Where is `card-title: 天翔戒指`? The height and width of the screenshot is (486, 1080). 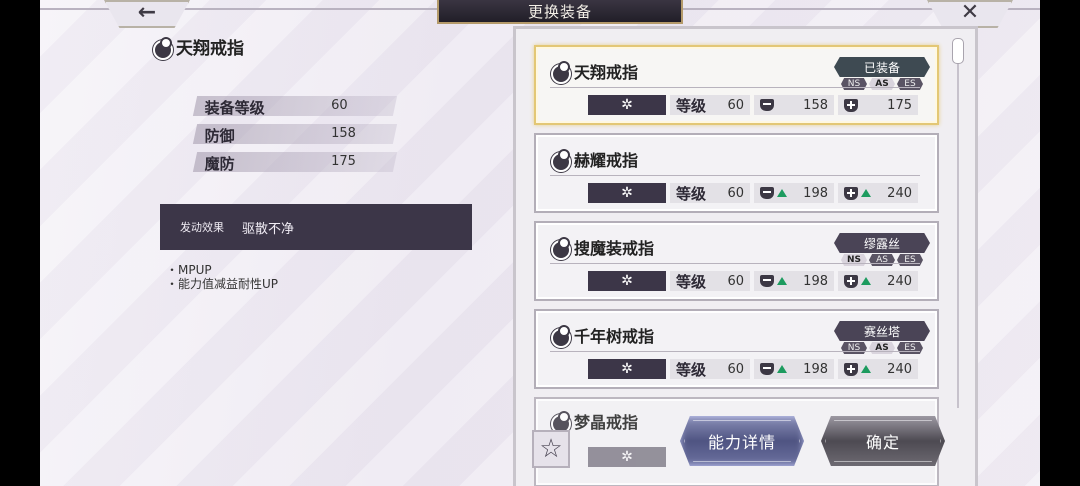
card-title: 天翔戒指 is located at coordinates (594, 71).